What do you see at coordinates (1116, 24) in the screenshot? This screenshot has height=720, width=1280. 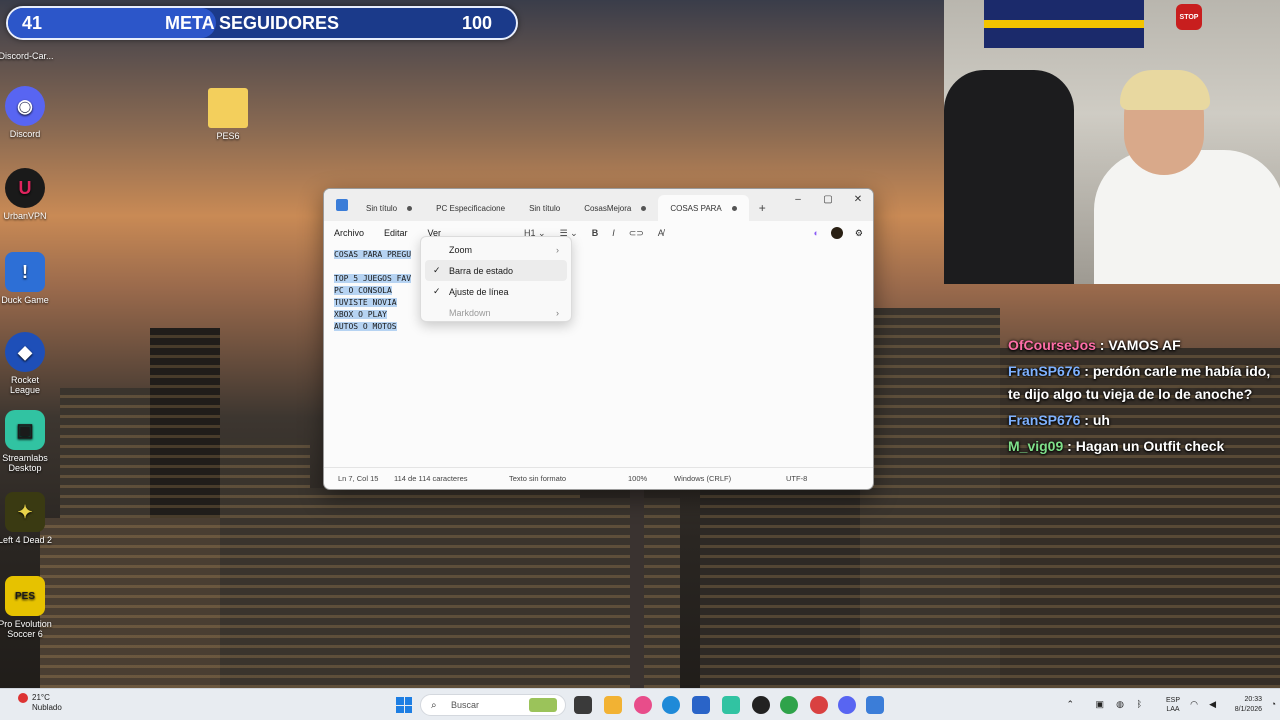 I see `flag-text-right: XENEIZE` at bounding box center [1116, 24].